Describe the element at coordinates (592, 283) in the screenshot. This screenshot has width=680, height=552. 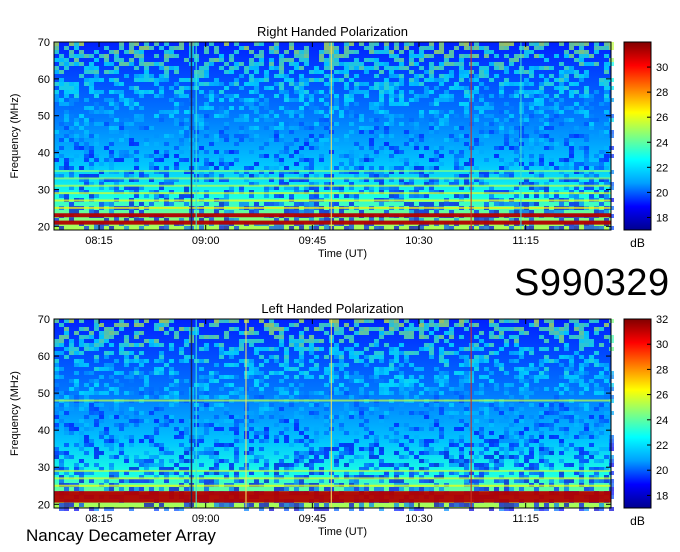
I see `observation-code: S990329` at that location.